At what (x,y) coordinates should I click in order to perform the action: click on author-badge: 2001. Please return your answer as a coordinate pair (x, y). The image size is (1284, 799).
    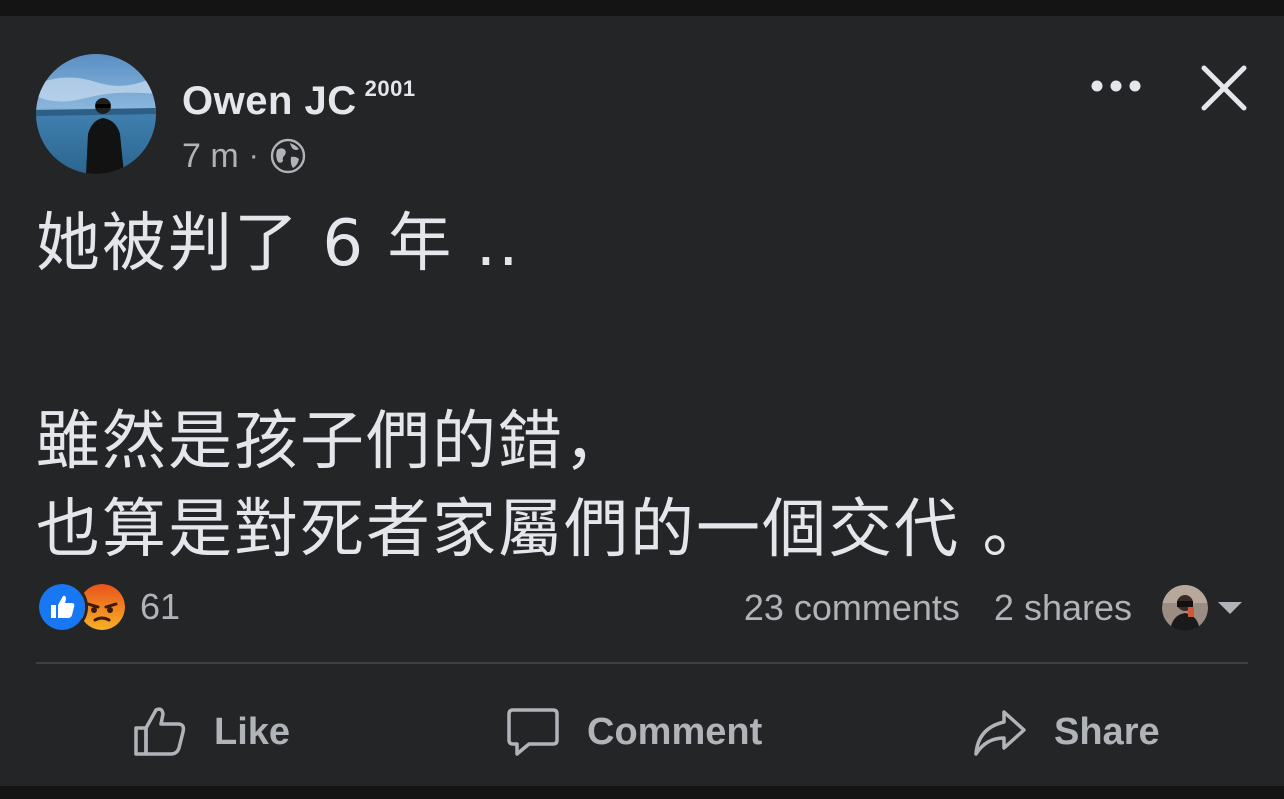
    Looking at the image, I should click on (390, 88).